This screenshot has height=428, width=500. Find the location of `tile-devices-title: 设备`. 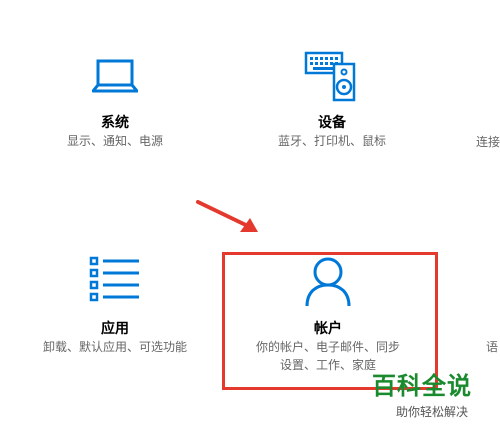

tile-devices-title: 设备 is located at coordinates (332, 123).